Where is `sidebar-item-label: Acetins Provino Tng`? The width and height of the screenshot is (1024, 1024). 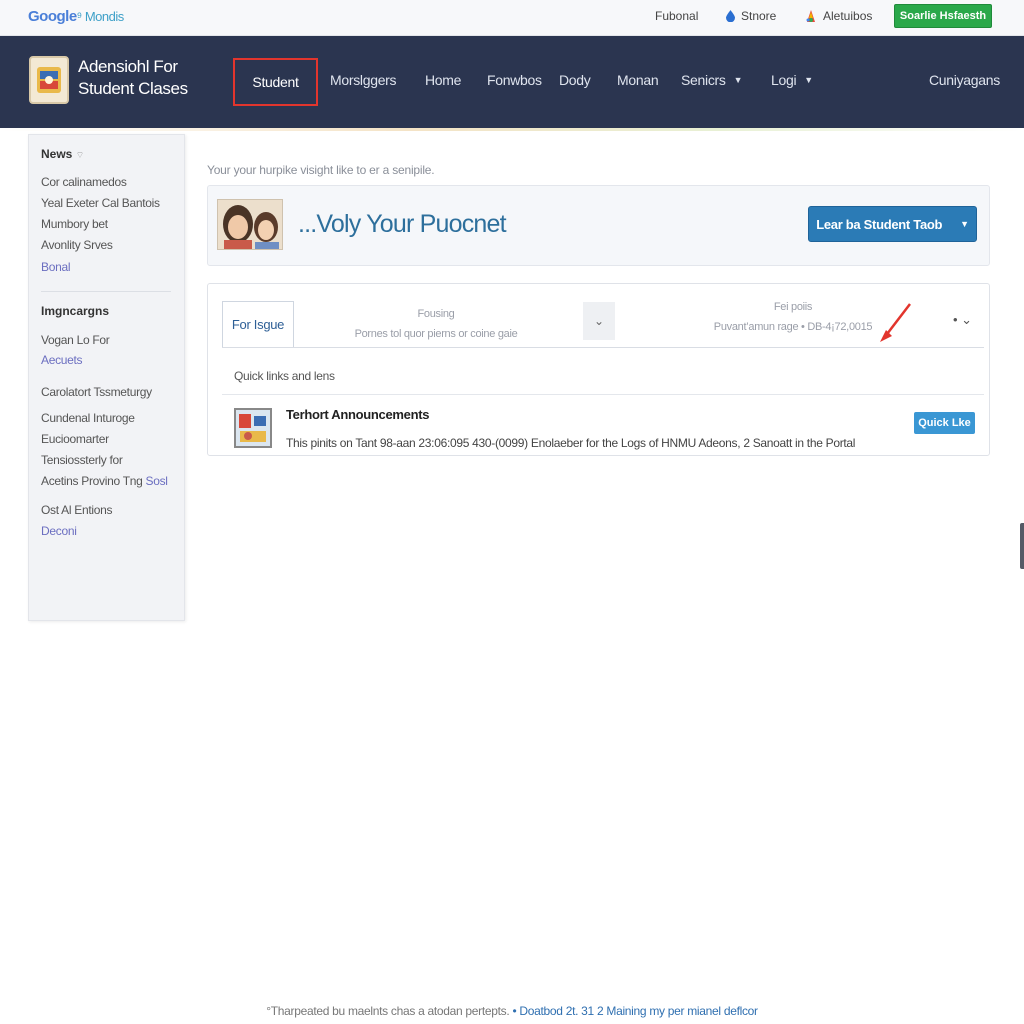 sidebar-item-label: Acetins Provino Tng is located at coordinates (92, 481).